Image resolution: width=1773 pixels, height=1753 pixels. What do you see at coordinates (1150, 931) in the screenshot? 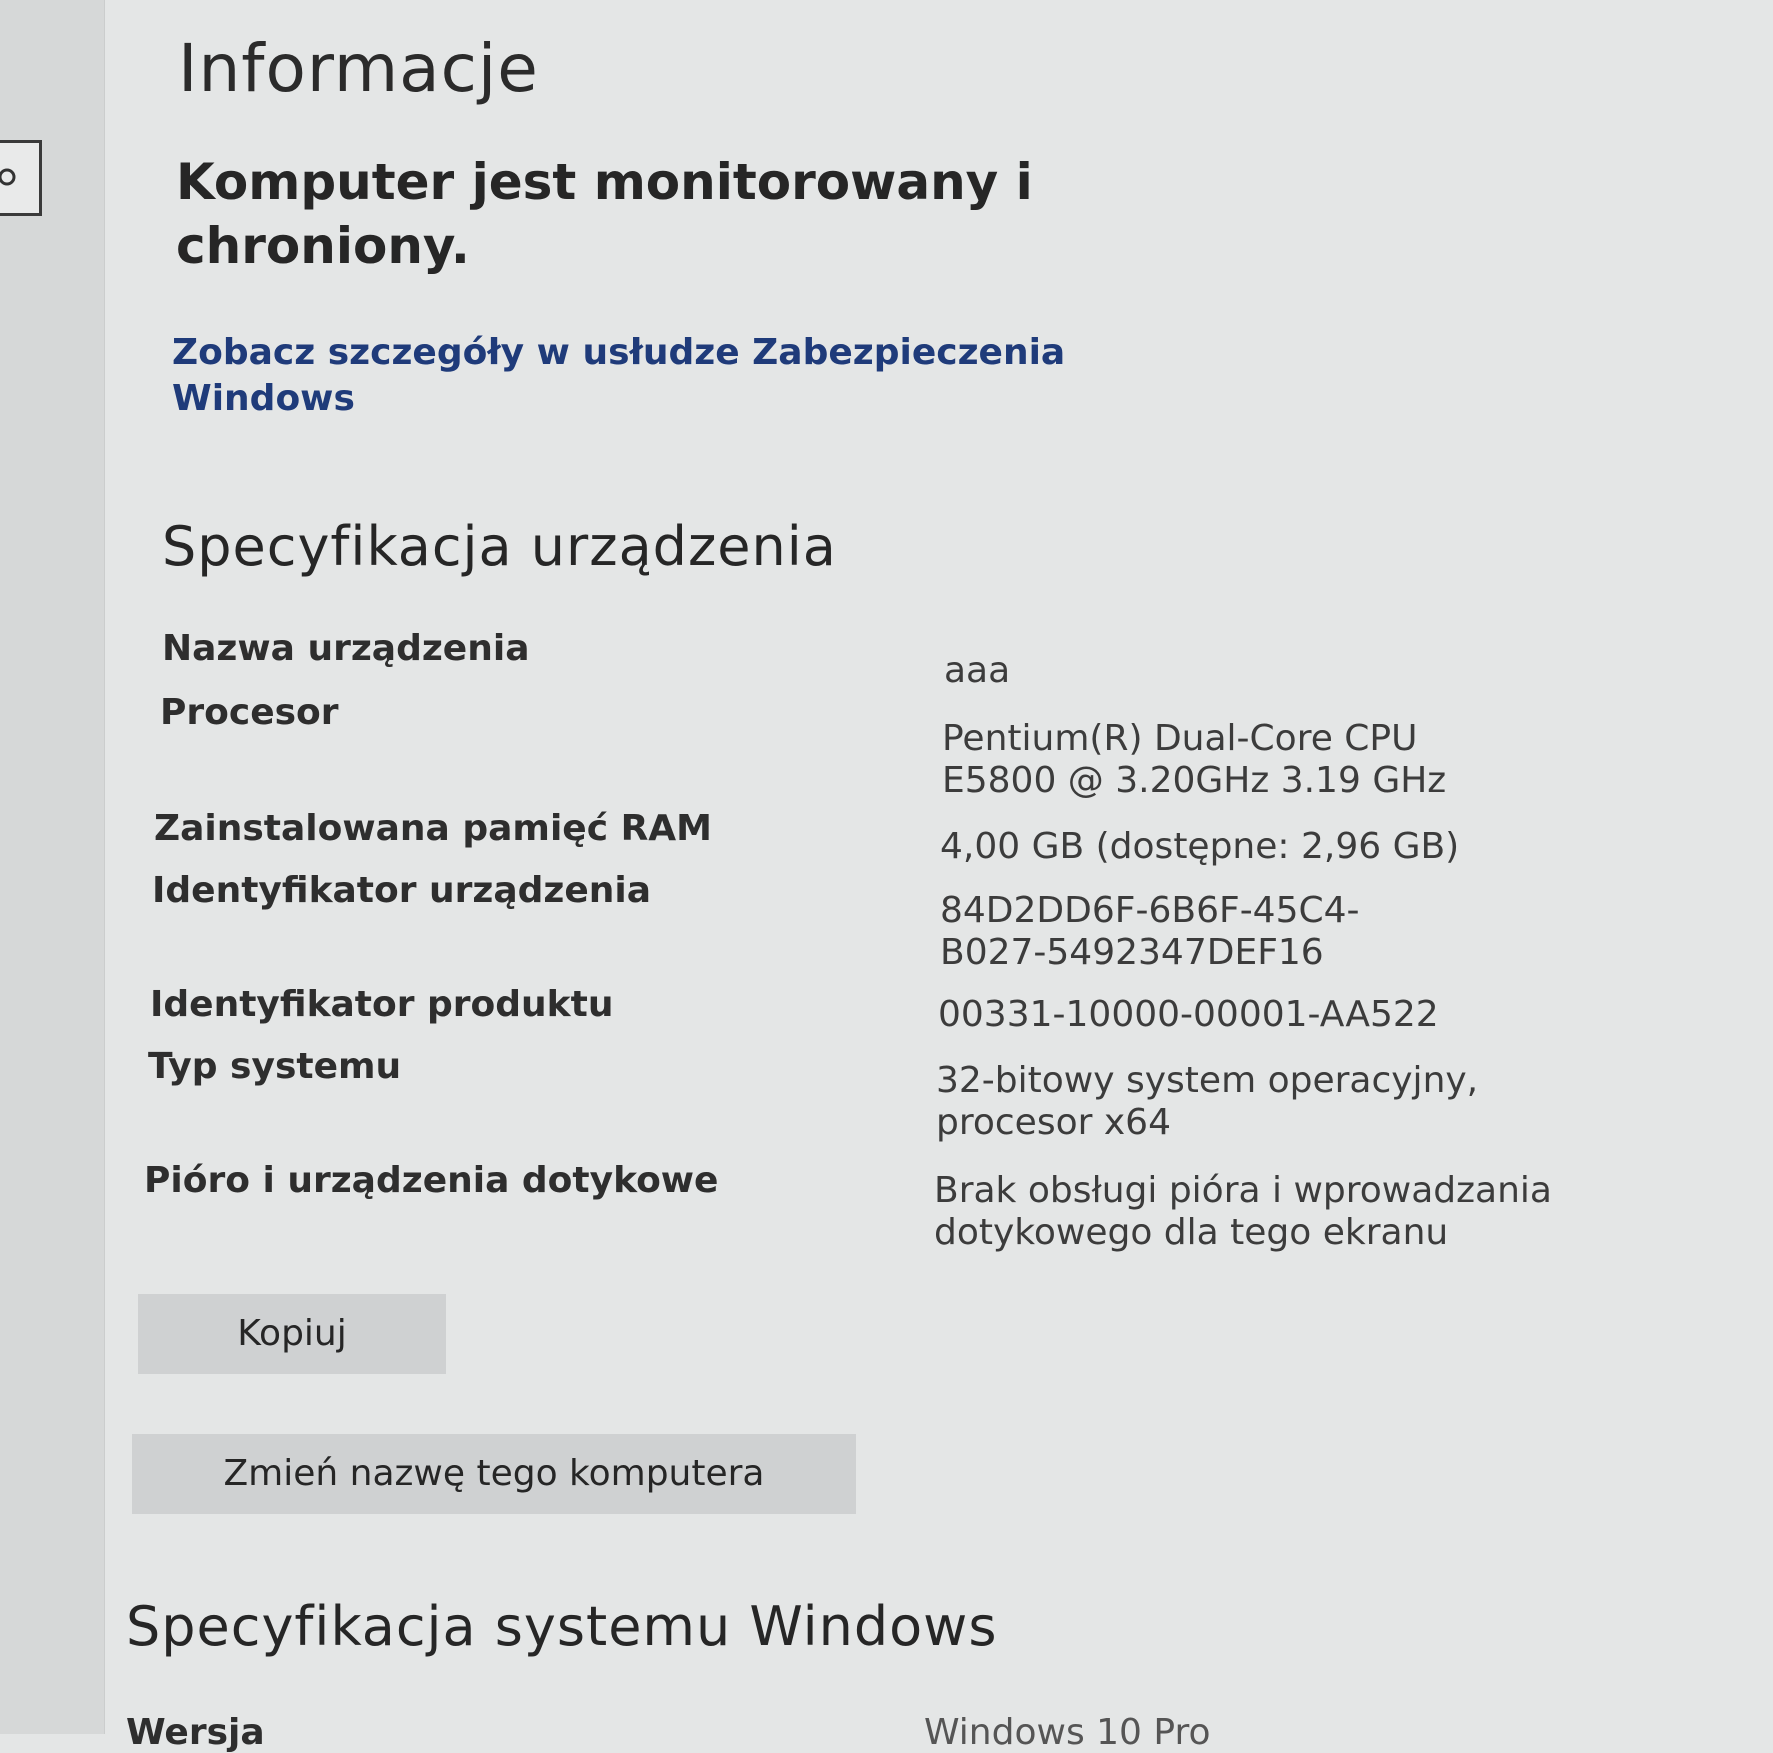
I see `spec-value-device-id: 84D2DD6F-6B6F-45C4-B027-5492347DEF16` at bounding box center [1150, 931].